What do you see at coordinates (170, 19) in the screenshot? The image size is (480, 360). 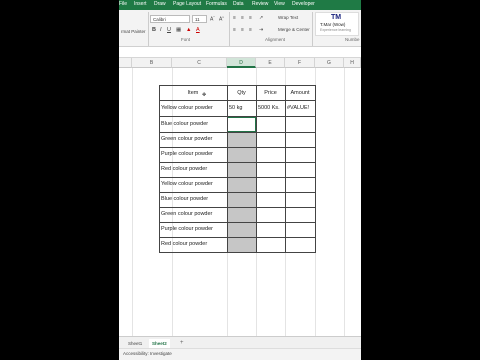 I see `font-name-select: Calibri` at bounding box center [170, 19].